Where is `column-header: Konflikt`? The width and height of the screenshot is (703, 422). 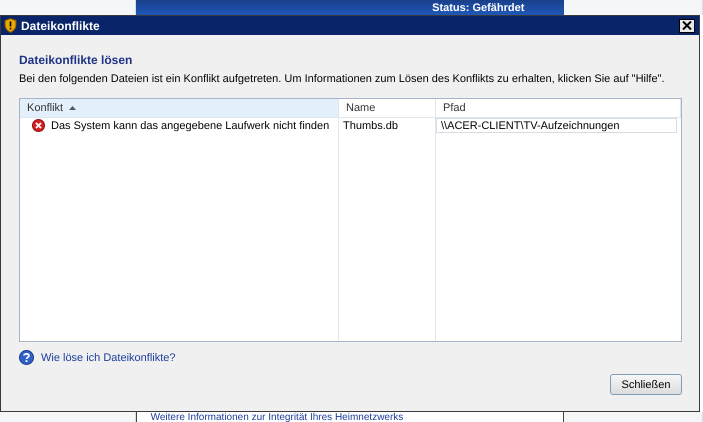
column-header: Konflikt is located at coordinates (179, 108).